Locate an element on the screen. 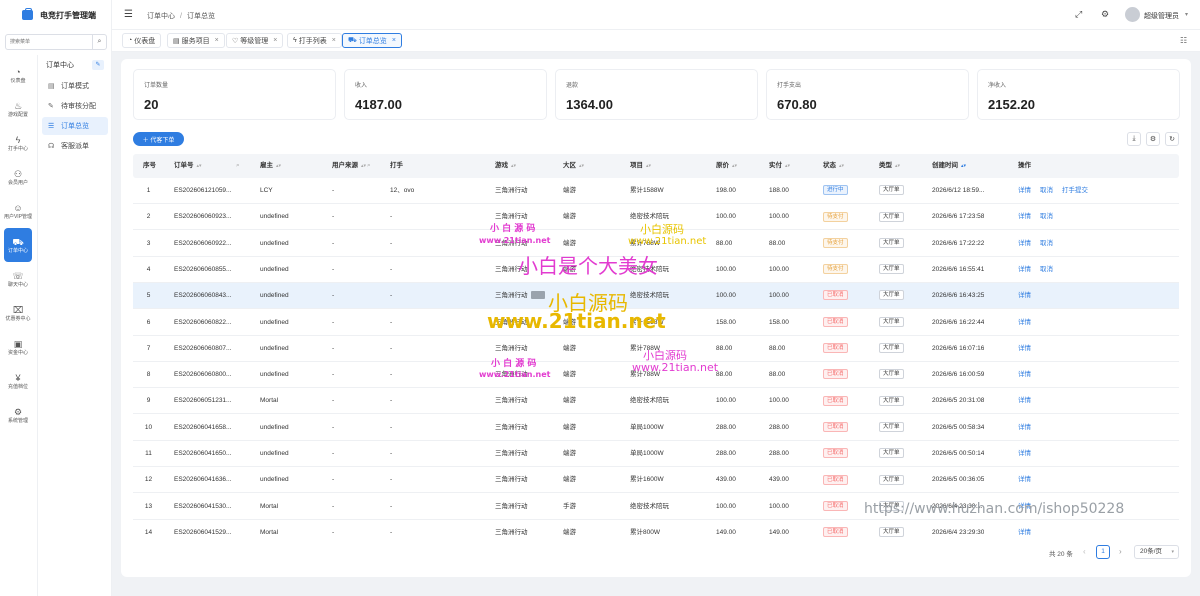  rail-item: ☺ 用户VIP管理 is located at coordinates (18, 211).